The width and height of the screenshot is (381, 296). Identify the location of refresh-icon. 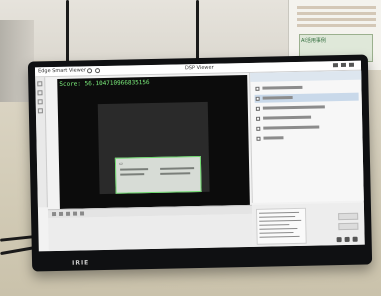
(89, 71).